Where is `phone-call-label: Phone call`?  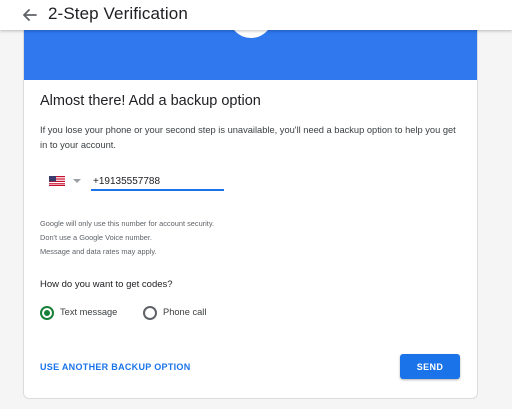
phone-call-label: Phone call is located at coordinates (185, 312).